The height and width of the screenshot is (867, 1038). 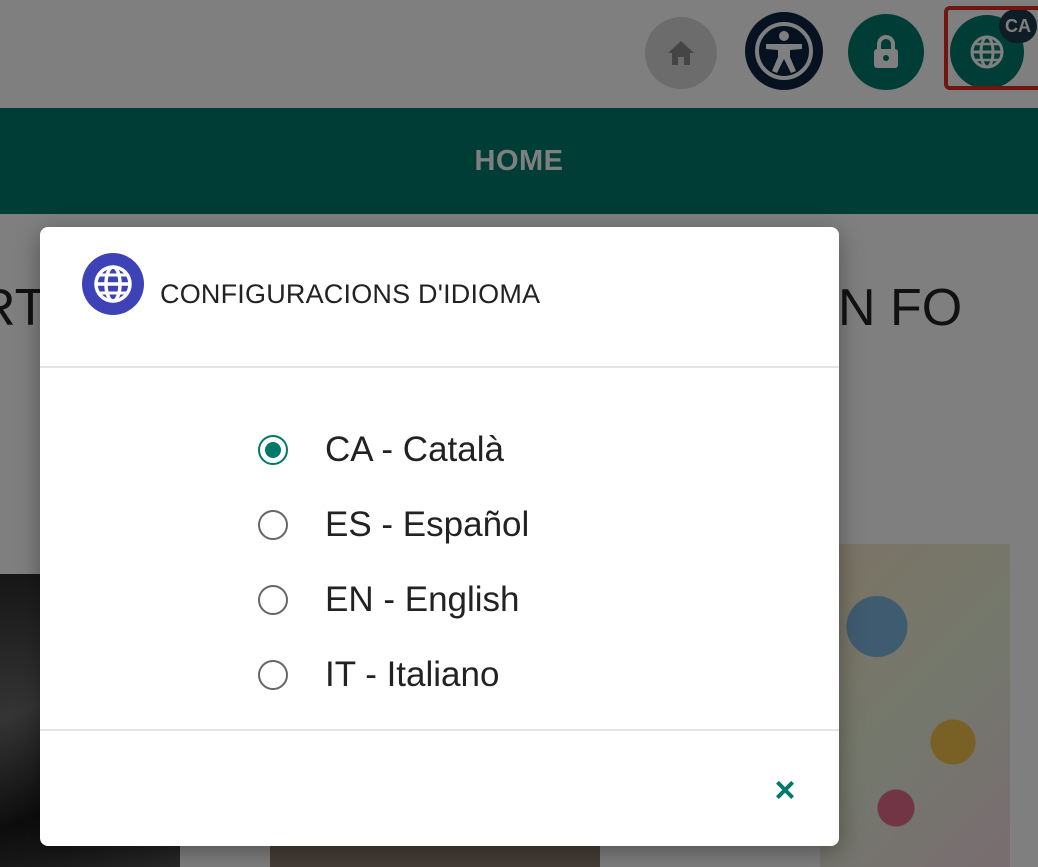 I want to click on close-button: ×, so click(x=785, y=790).